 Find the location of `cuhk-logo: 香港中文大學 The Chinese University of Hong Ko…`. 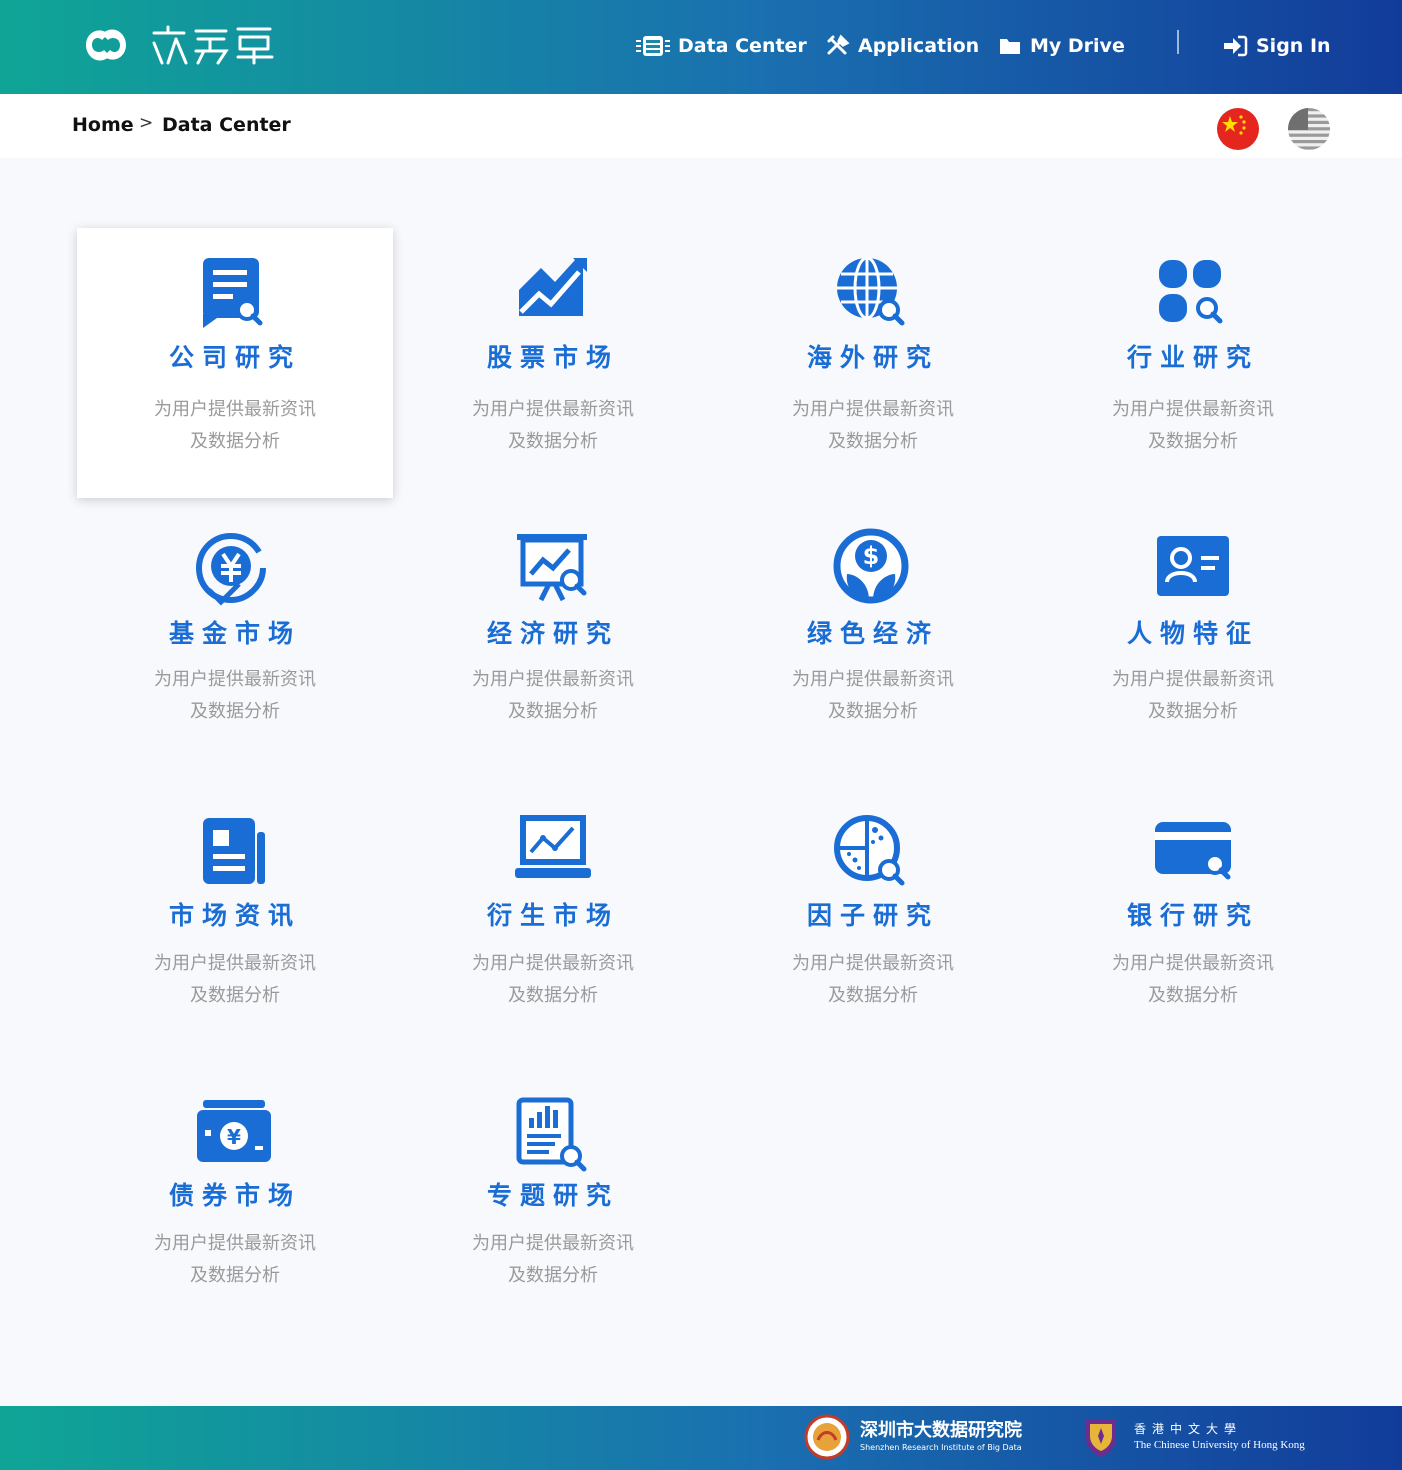

cuhk-logo: 香港中文大學 The Chinese University of Hong Ko… is located at coordinates (1191, 1437).